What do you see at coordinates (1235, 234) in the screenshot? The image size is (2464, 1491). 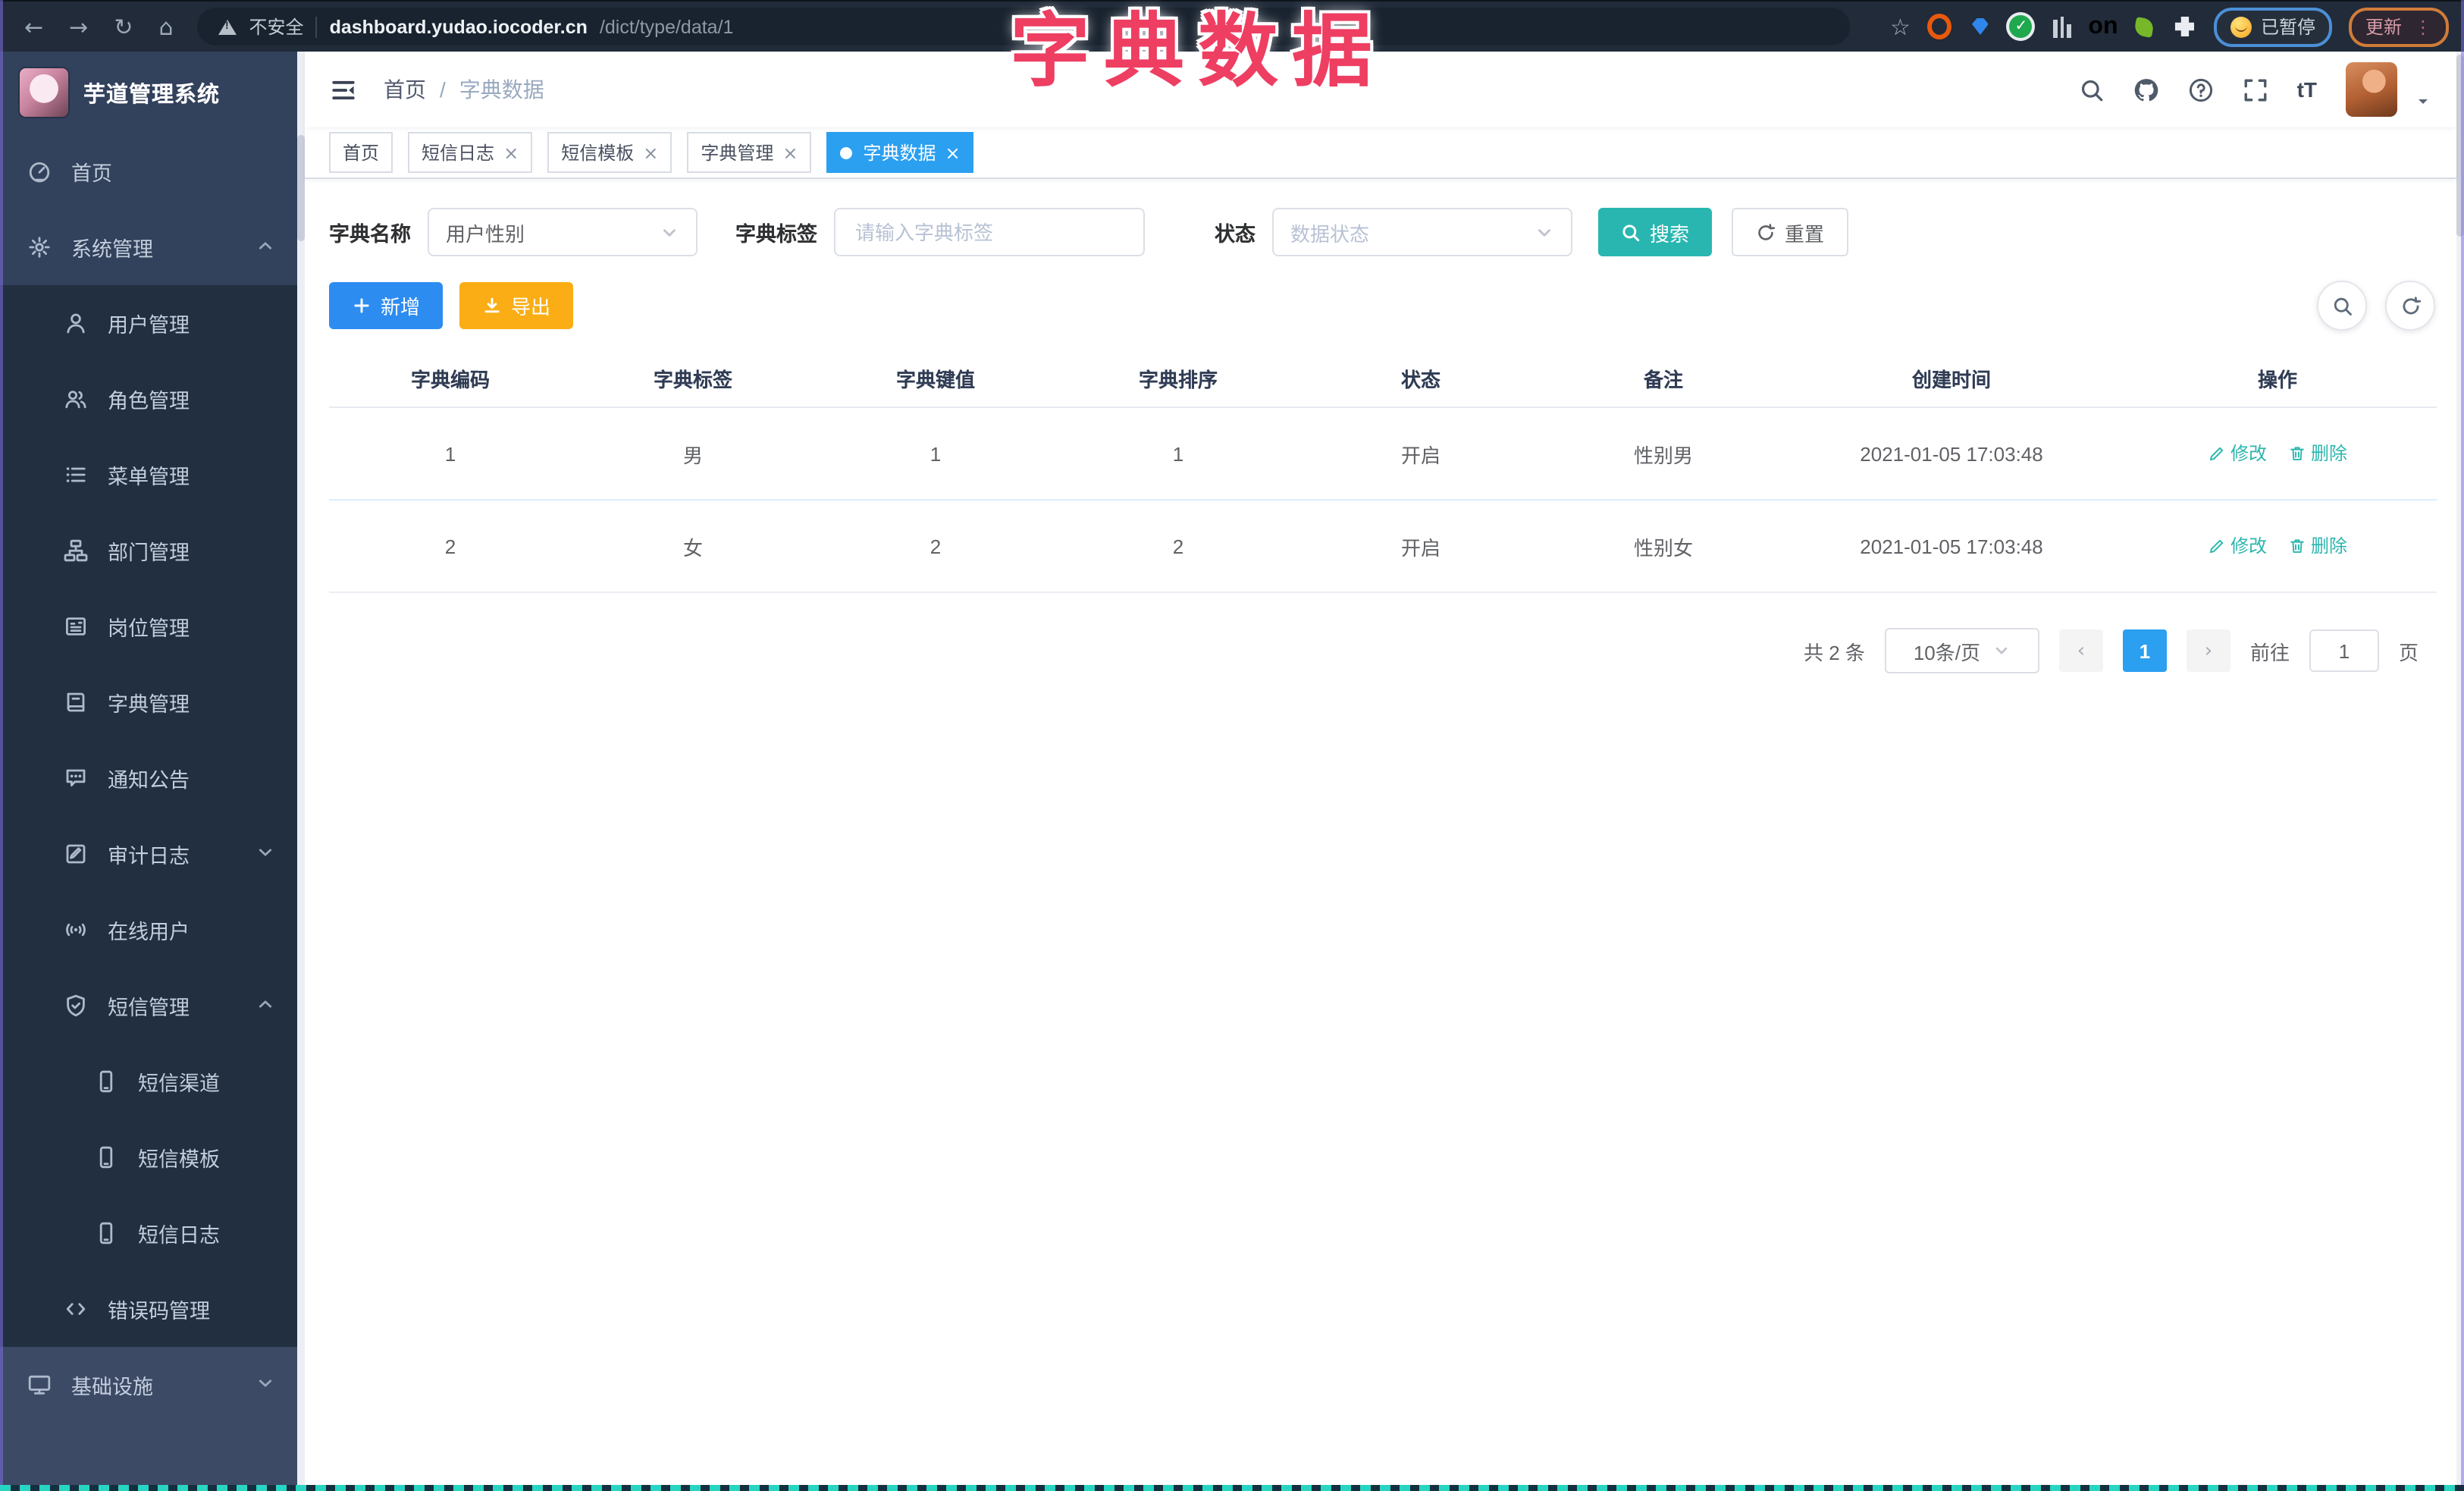 I see `status-label: 状态` at bounding box center [1235, 234].